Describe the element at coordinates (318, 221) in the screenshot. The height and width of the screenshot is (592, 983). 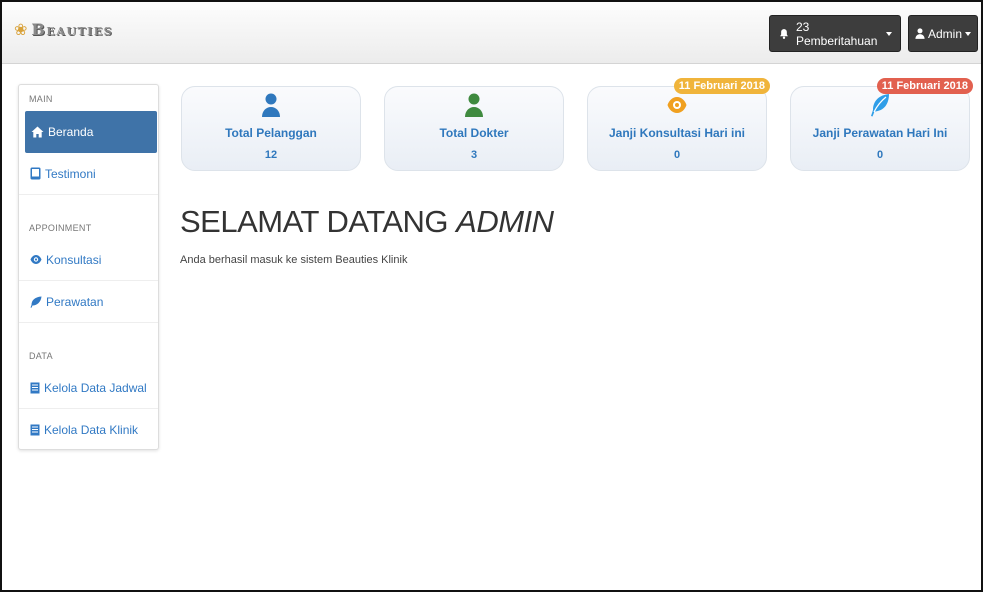
I see `welcome-prefix: SELAMAT DATANG` at that location.